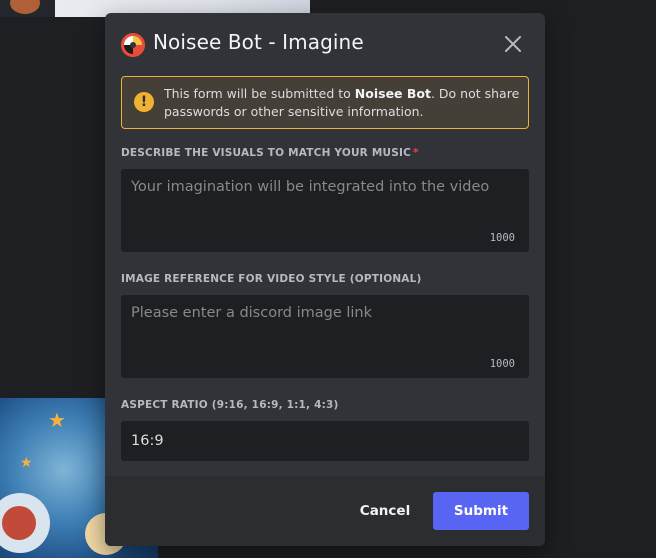  Describe the element at coordinates (392, 93) in the screenshot. I see `warning-bot-name: Noisee Bot` at that location.